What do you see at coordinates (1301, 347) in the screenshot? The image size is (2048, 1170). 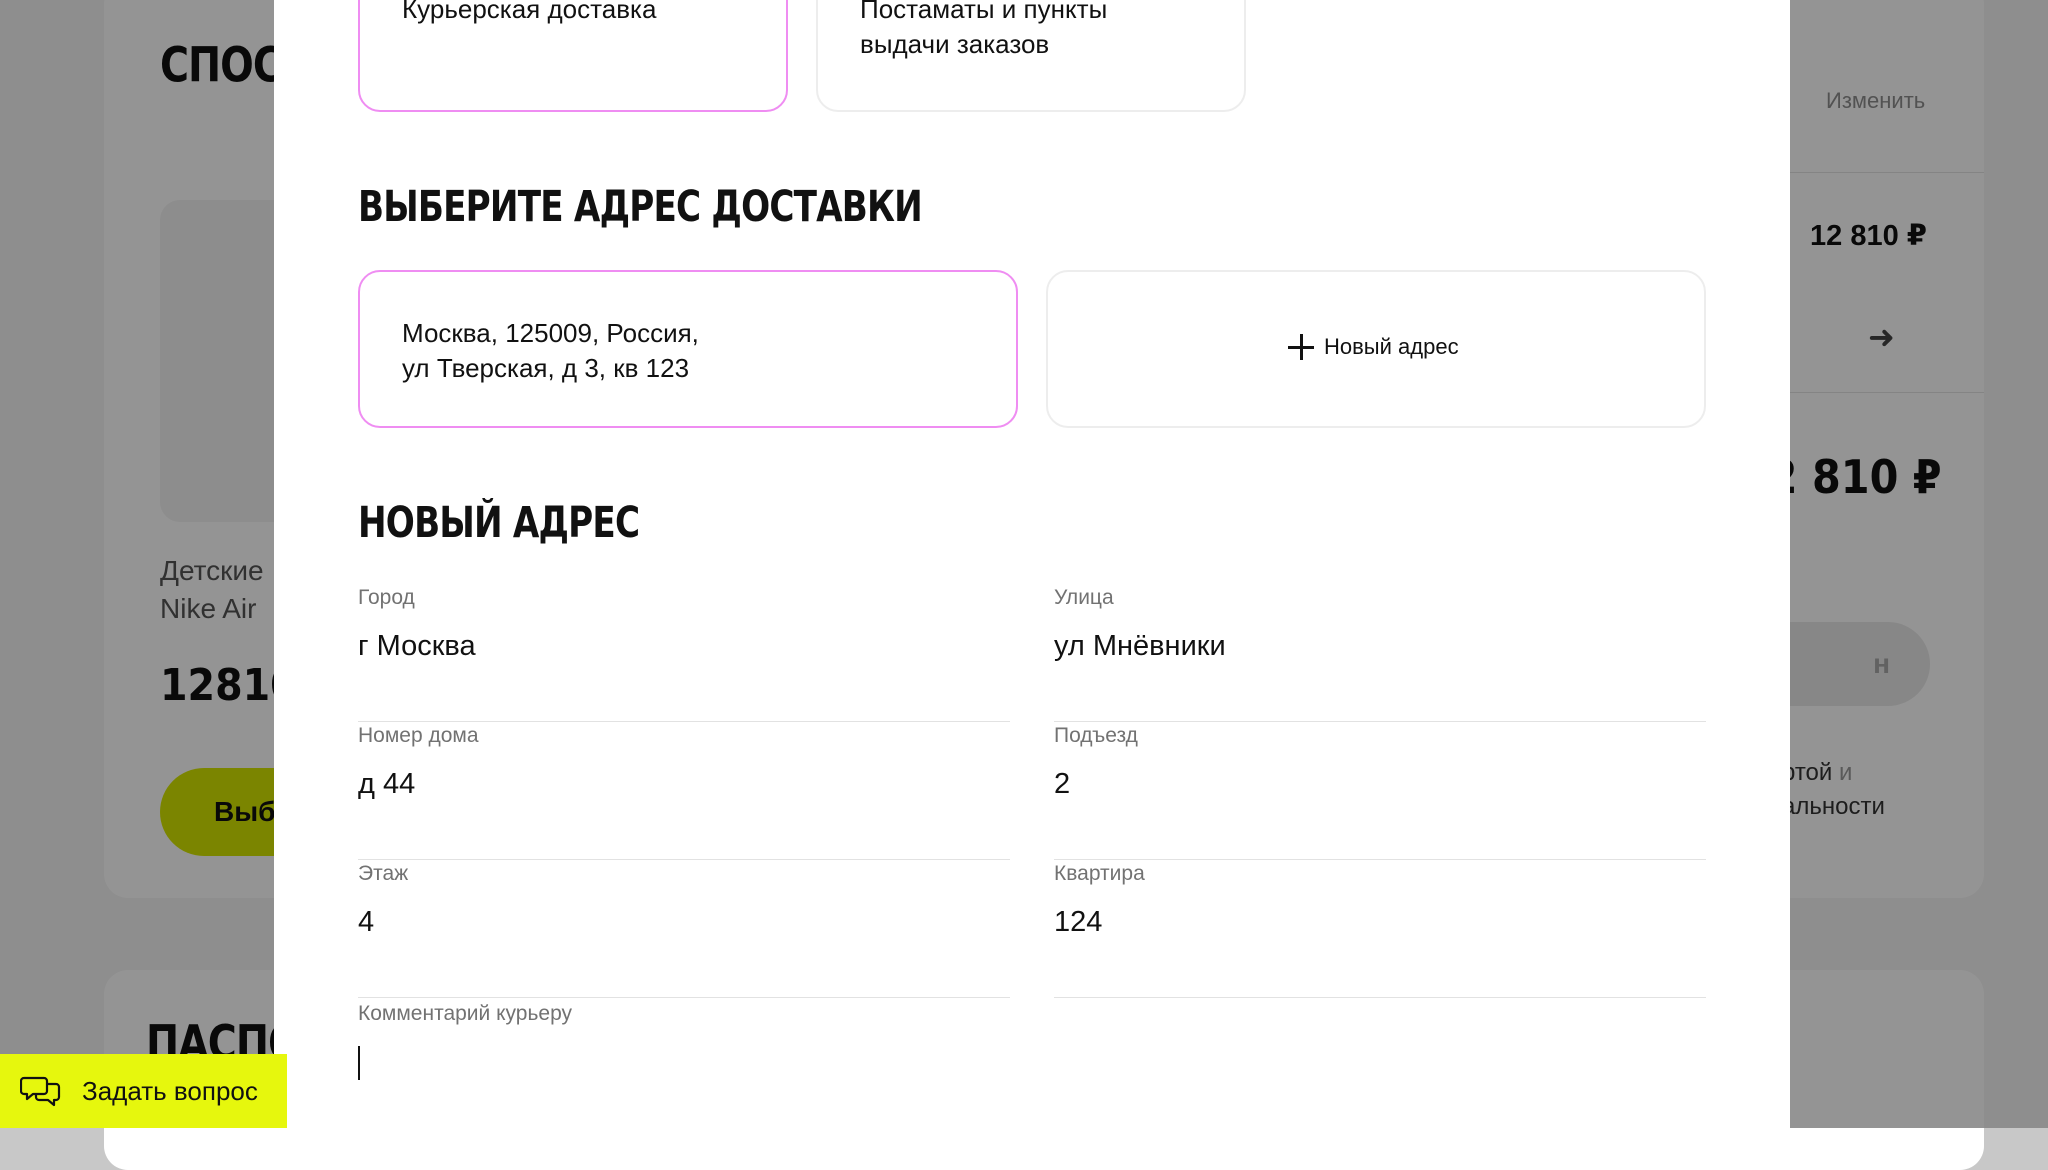 I see `plus-icon` at bounding box center [1301, 347].